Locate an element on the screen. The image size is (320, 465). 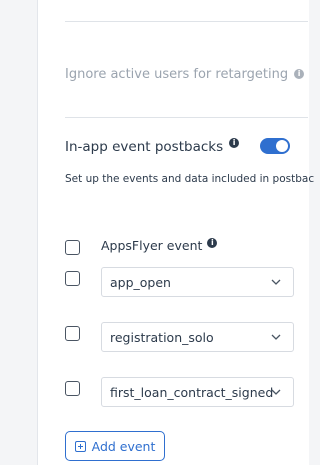
event-select: registration_solo is located at coordinates (197, 337).